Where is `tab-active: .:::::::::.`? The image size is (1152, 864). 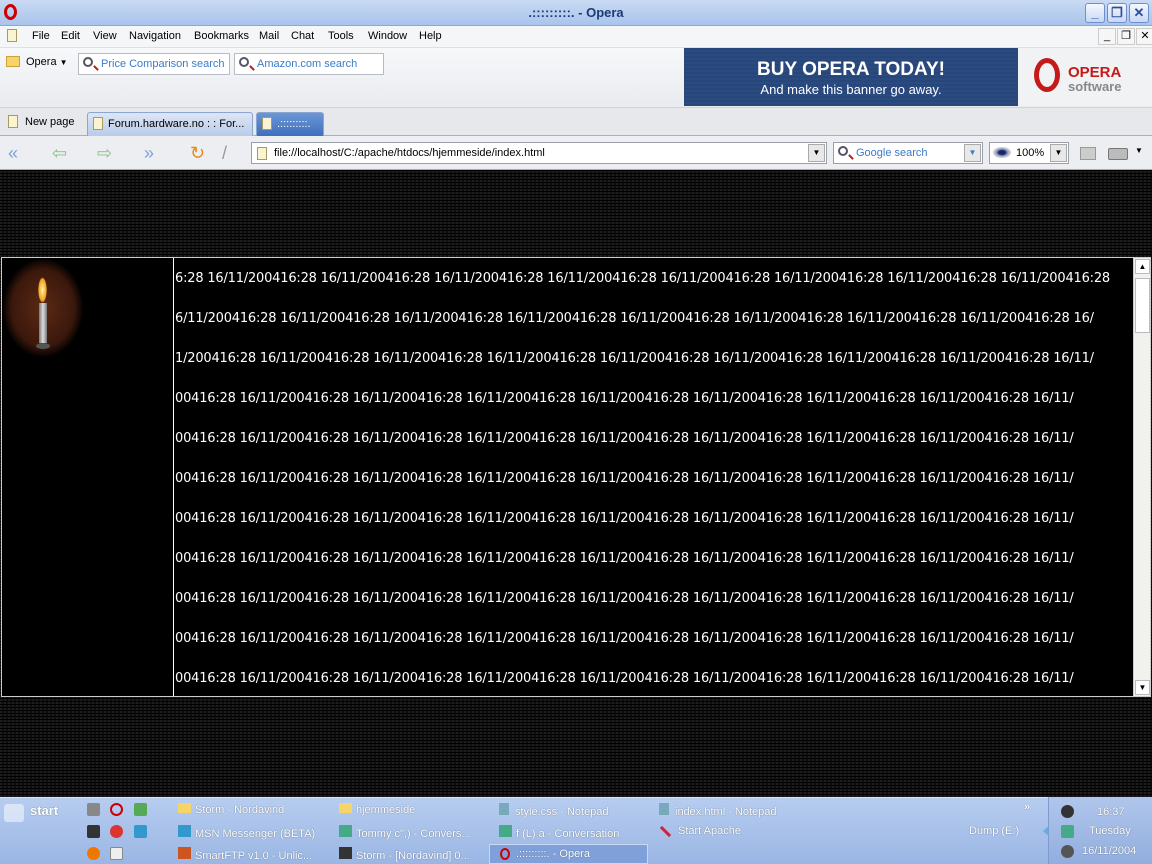 tab-active: .:::::::::. is located at coordinates (290, 124).